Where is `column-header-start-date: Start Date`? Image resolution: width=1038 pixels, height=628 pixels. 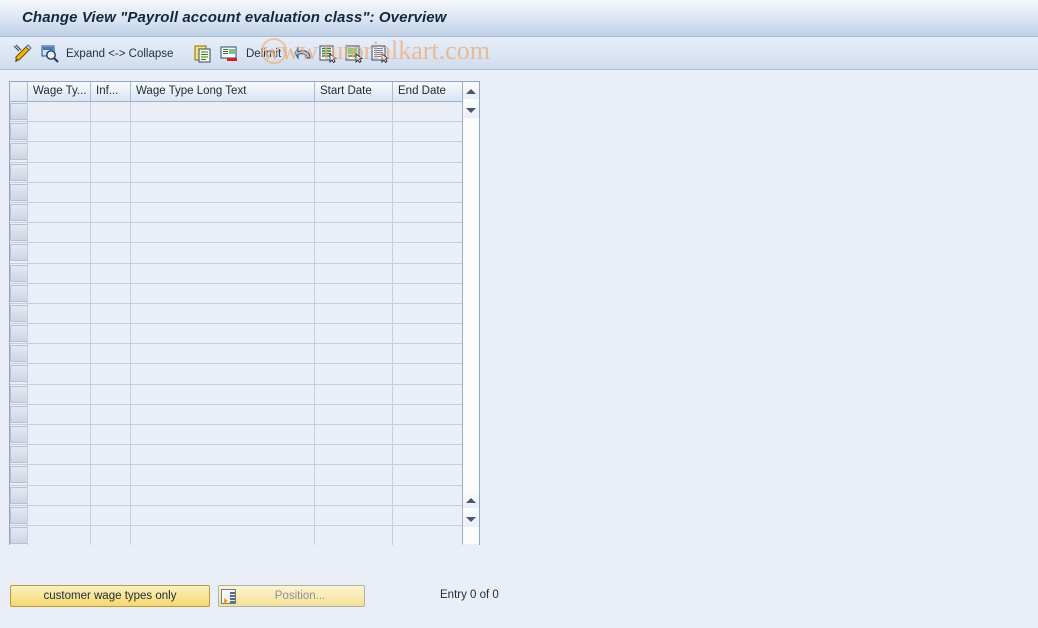
column-header-start-date: Start Date is located at coordinates (354, 91).